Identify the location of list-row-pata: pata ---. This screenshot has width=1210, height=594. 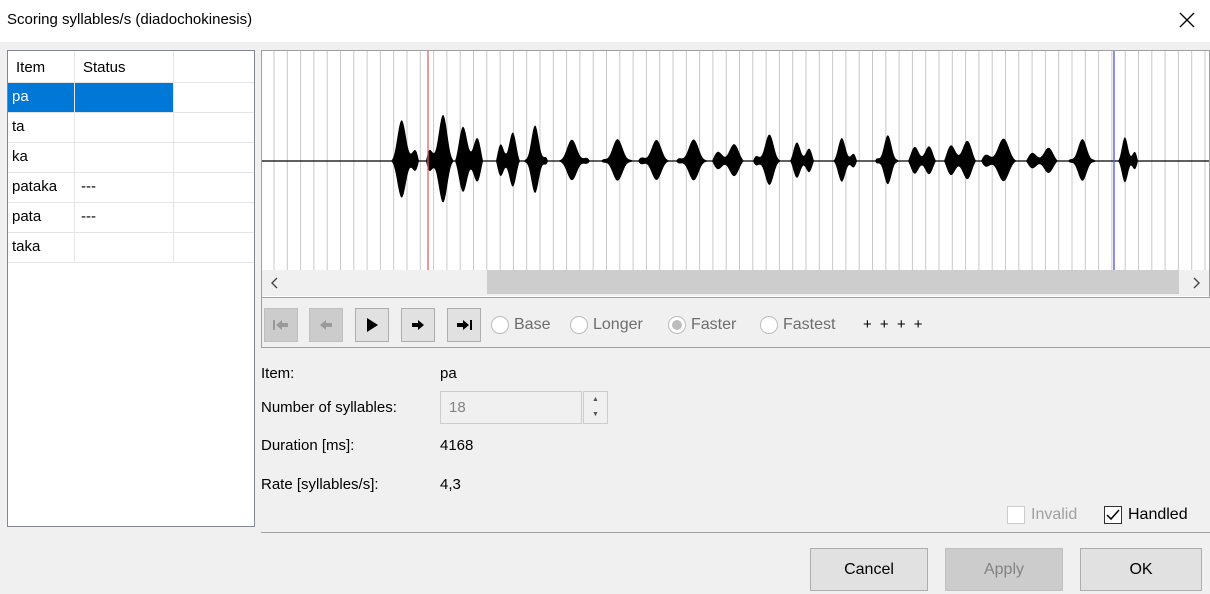
(131, 218).